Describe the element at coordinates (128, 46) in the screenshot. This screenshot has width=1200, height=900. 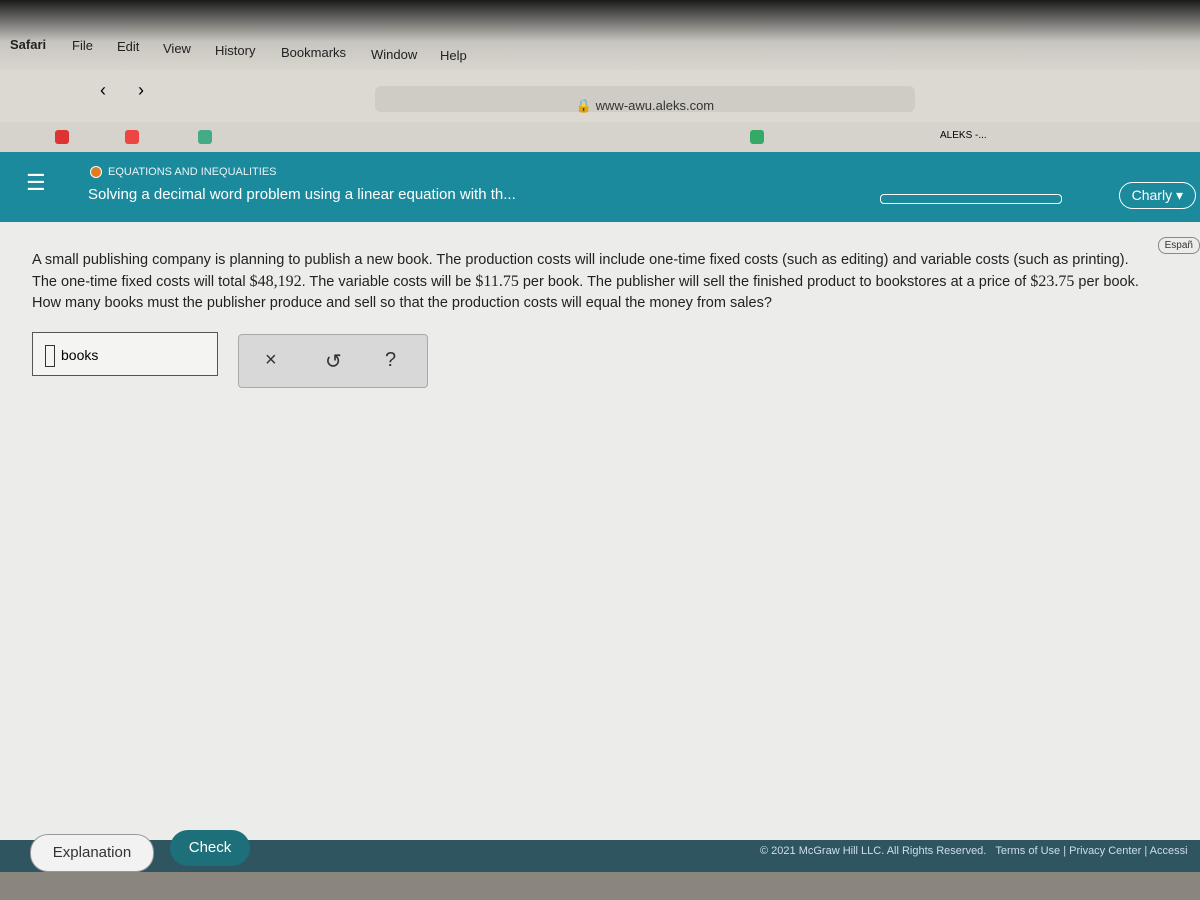
I see `menu-edit: Edit` at that location.